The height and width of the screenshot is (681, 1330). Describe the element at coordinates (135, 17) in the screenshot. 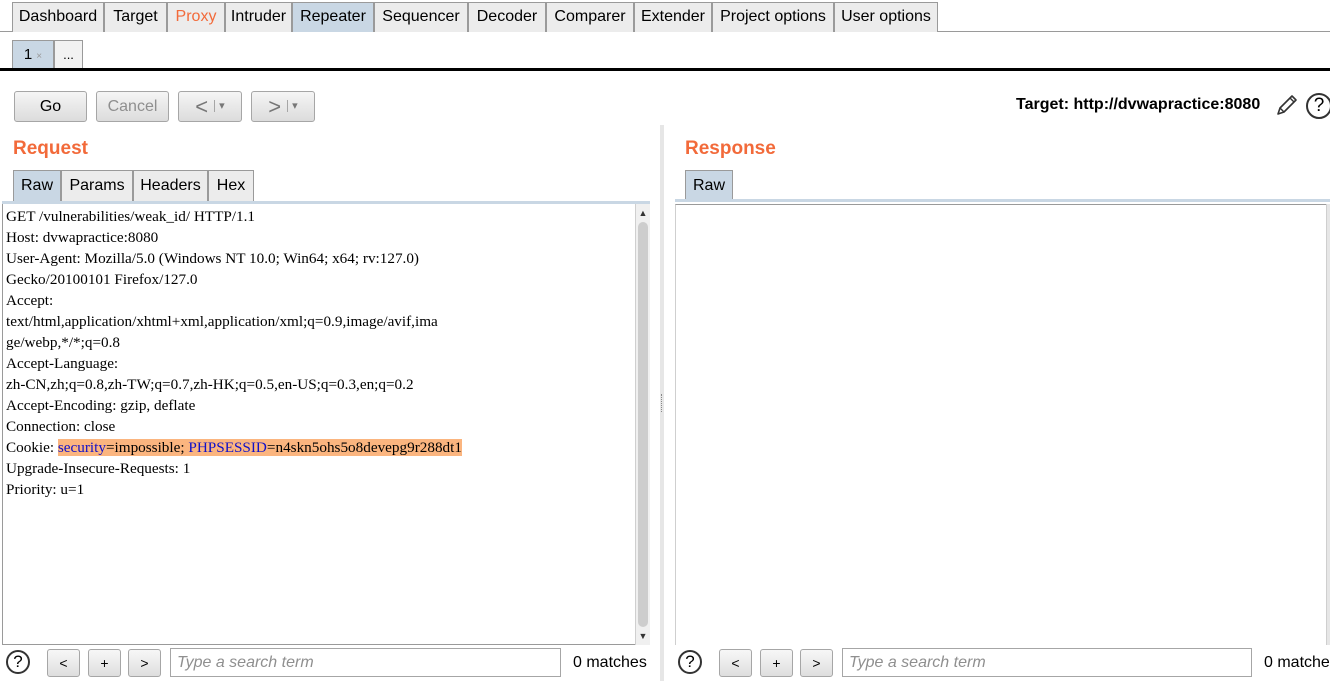

I see `tab-target: Target` at that location.